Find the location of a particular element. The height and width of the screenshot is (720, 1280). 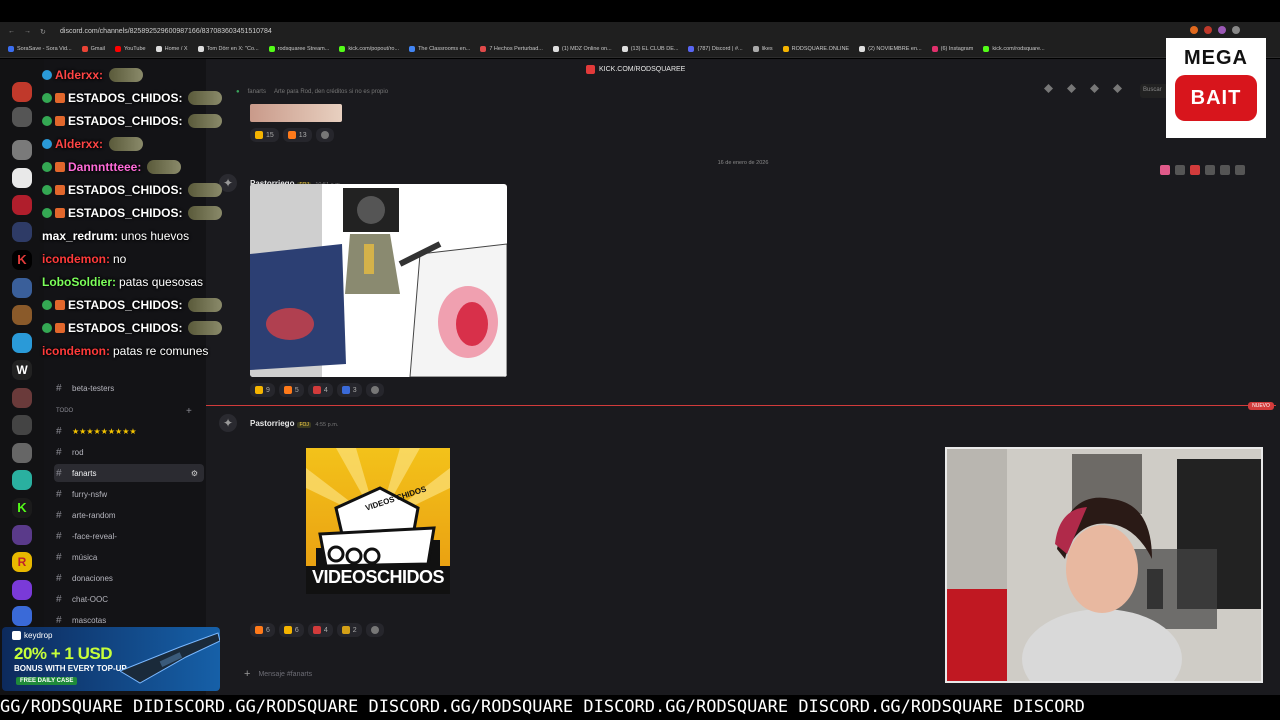

settings-gear-icon: ⚙ is located at coordinates (194, 473).